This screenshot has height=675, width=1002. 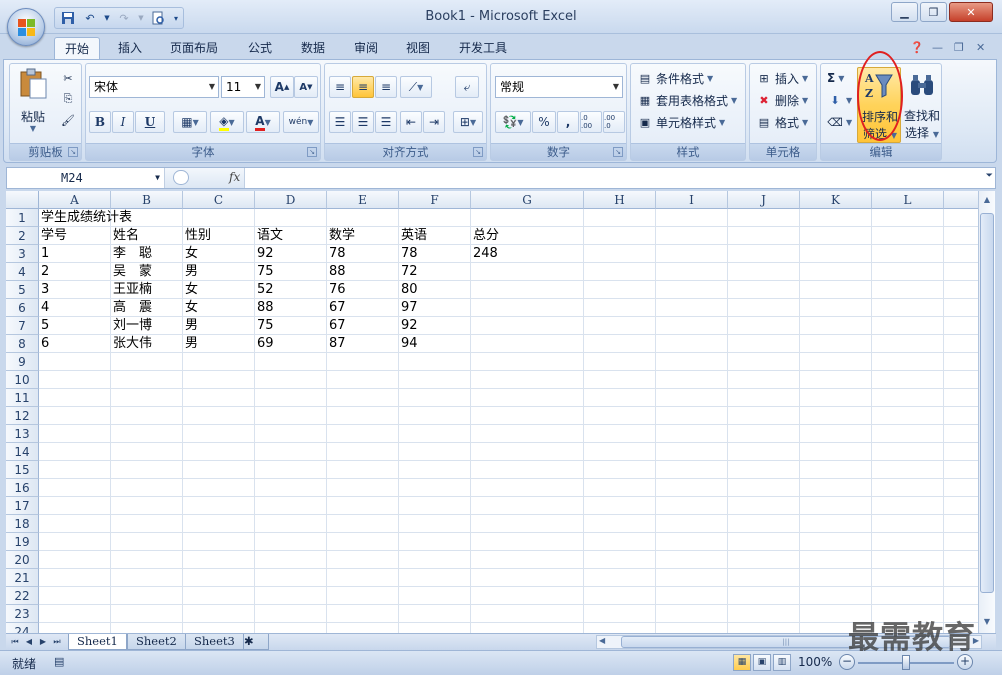 What do you see at coordinates (764, 200) in the screenshot?
I see `column-header-j: J` at bounding box center [764, 200].